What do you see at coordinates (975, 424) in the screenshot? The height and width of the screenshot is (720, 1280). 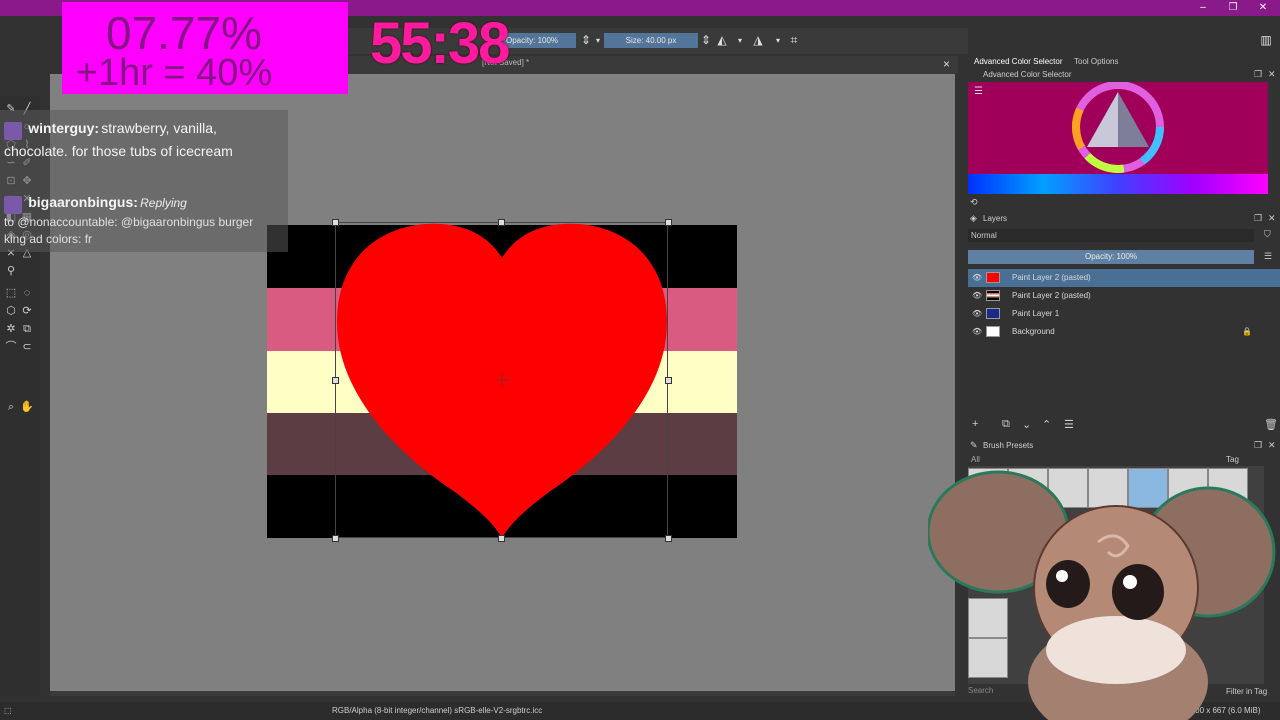 I see `add-layer-icon: +` at bounding box center [975, 424].